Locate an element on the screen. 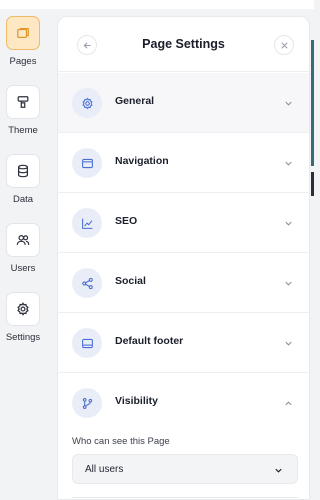 Image resolution: width=320 pixels, height=500 pixels. paint-roller-icon is located at coordinates (23, 102).